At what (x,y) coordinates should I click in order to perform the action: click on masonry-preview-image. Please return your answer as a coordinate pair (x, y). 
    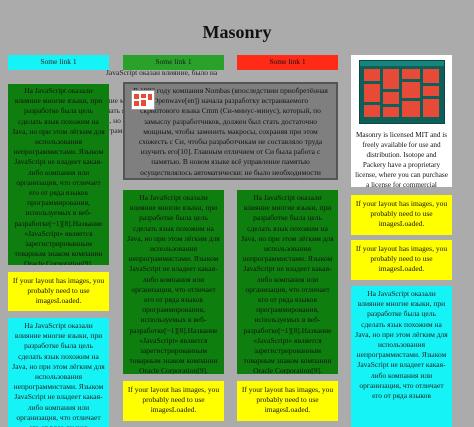
    Looking at the image, I should click on (401, 92).